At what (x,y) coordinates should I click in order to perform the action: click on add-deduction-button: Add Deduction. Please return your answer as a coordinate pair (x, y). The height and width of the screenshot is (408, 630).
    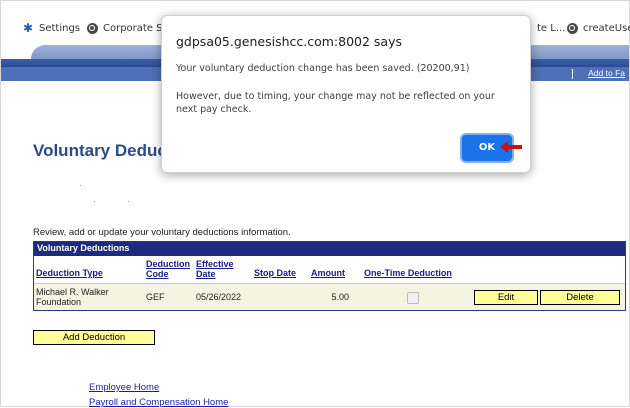
    Looking at the image, I should click on (94, 337).